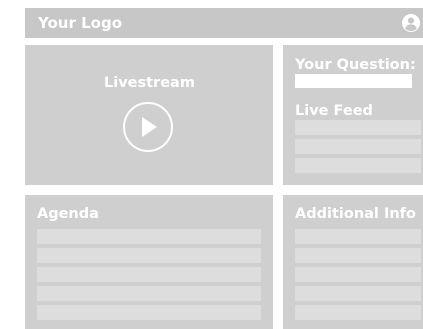  I want to click on question-title: Your Question:, so click(355, 65).